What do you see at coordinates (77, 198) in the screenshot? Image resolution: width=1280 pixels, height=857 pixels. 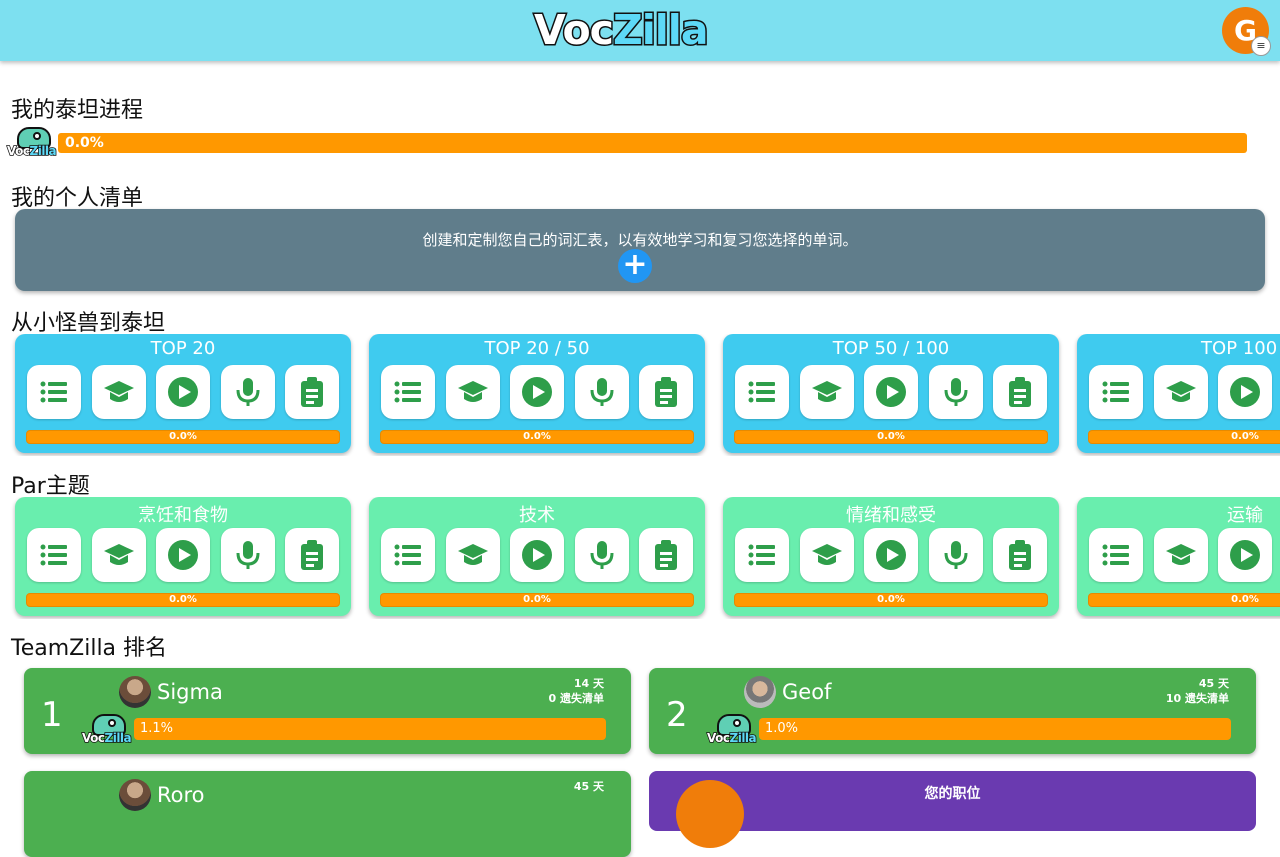 I see `custom-lists-title: 我的个人清单` at bounding box center [77, 198].